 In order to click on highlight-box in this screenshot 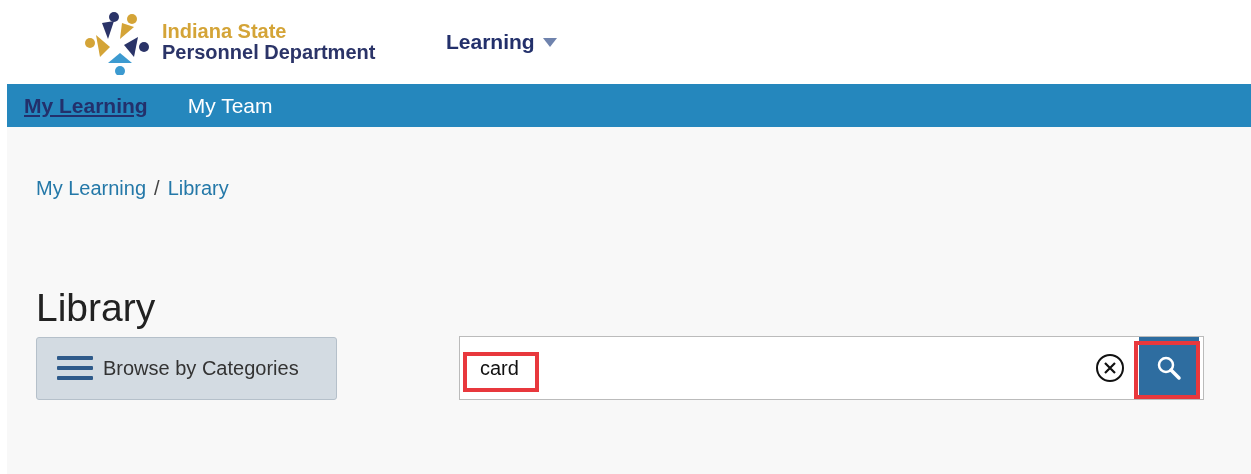, I will do `click(1167, 370)`.